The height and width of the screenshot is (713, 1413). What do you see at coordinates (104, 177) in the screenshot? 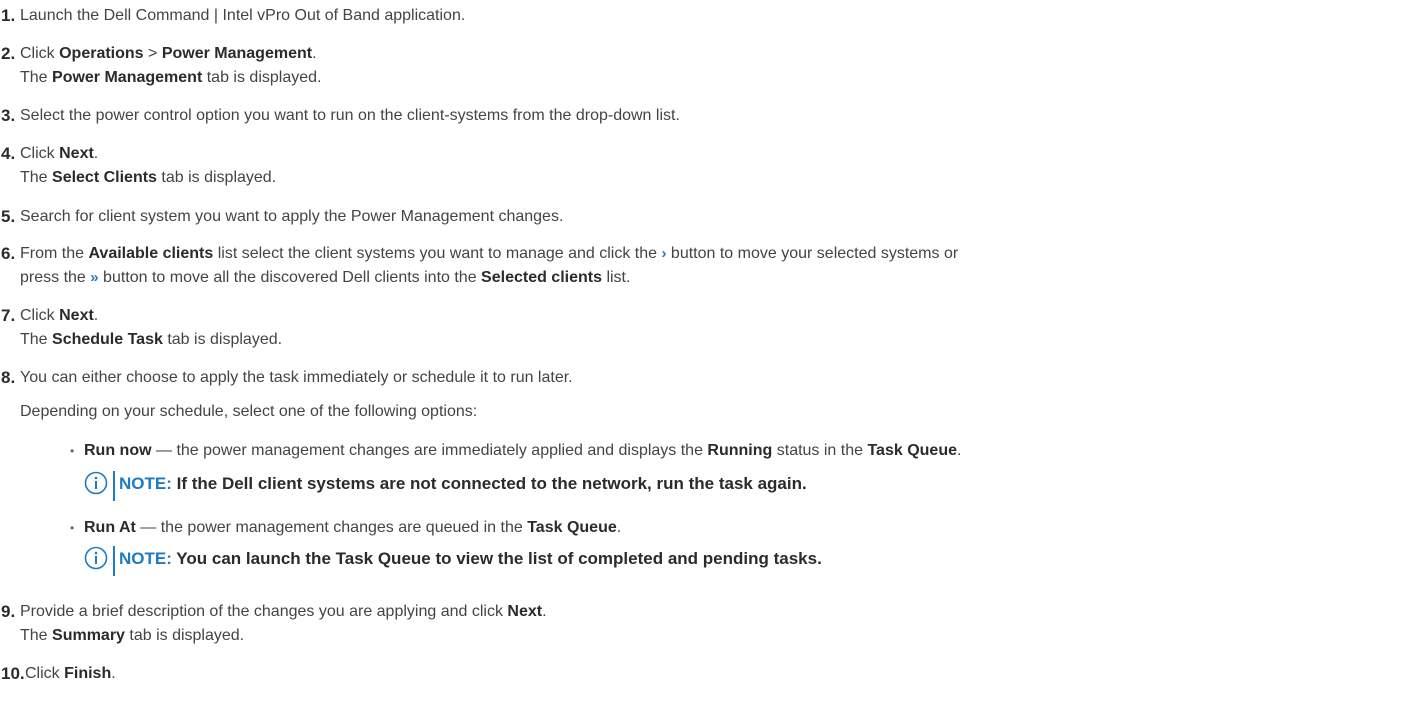
I see `ui-term-select-clients: Select Clients` at bounding box center [104, 177].